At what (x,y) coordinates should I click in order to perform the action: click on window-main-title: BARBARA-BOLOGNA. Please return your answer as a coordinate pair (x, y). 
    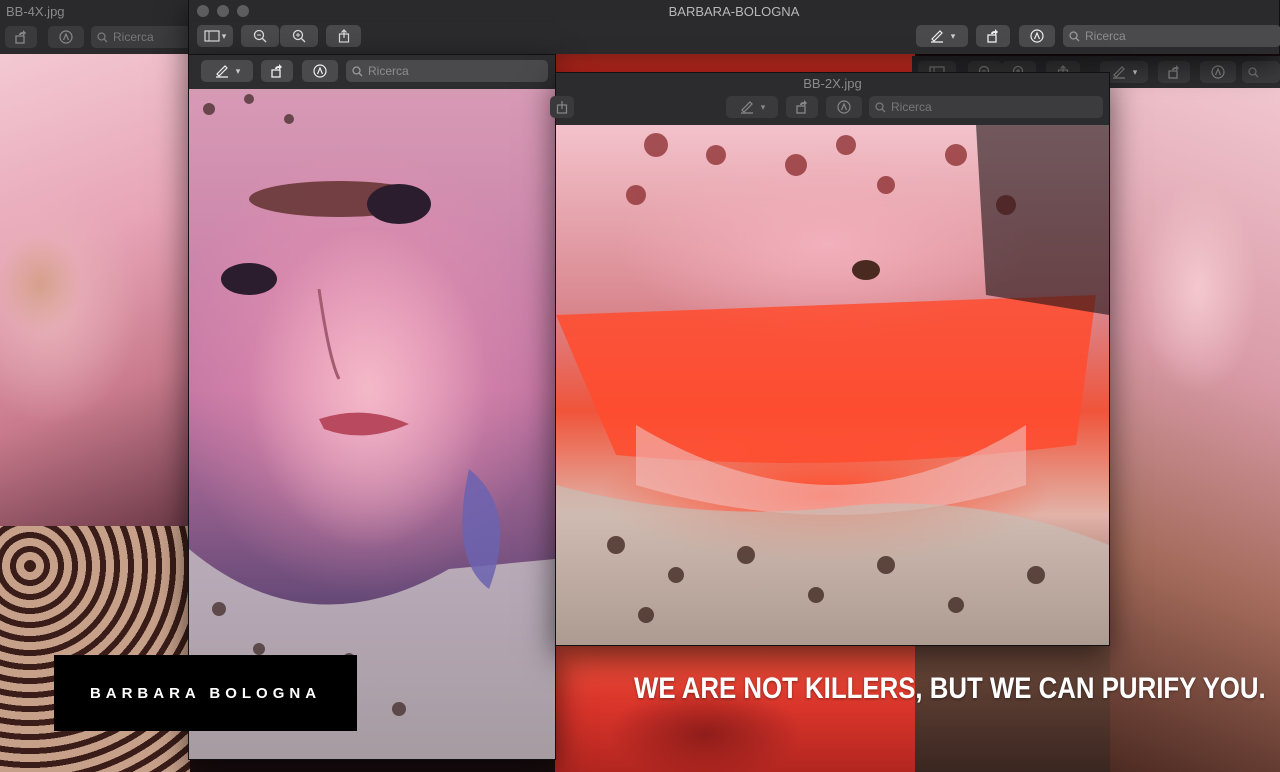
    Looking at the image, I should click on (734, 11).